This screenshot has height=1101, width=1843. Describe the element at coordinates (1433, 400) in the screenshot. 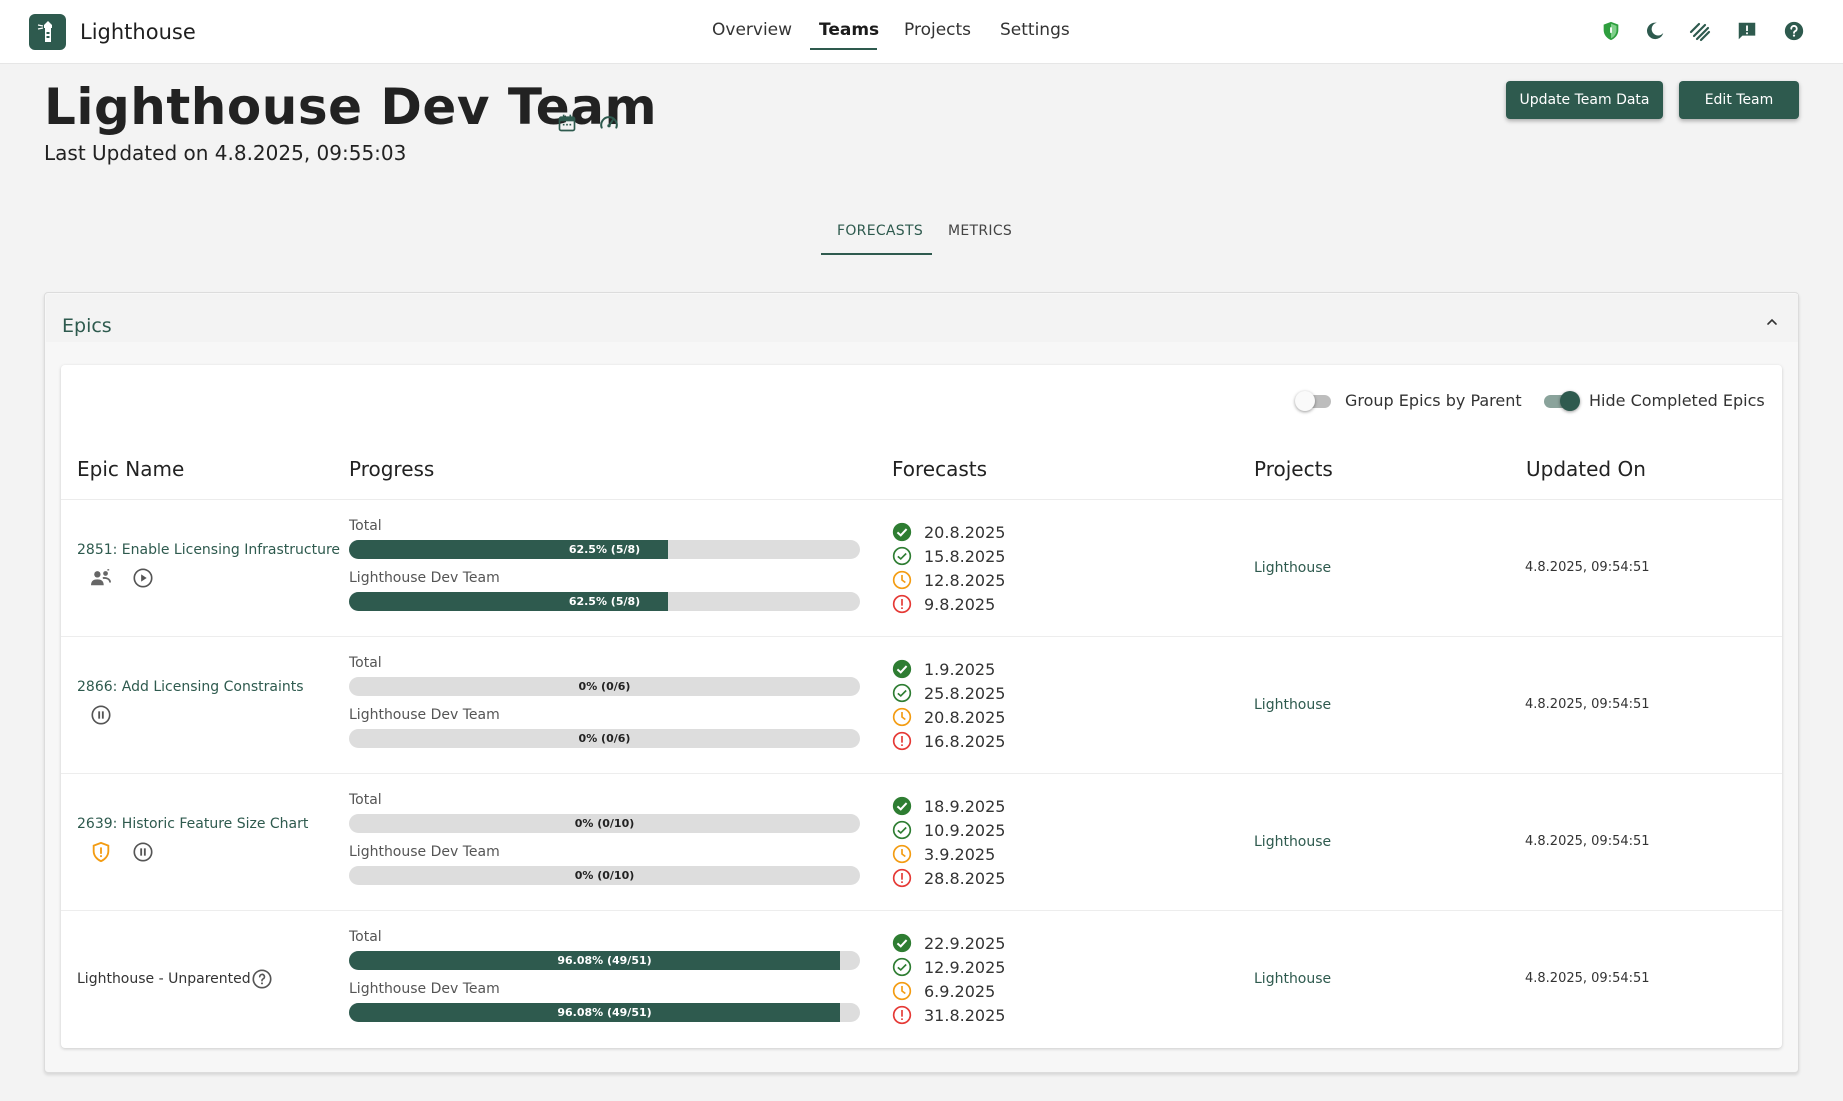

I see `group-by-parent-label: Group Epics by Parent` at that location.